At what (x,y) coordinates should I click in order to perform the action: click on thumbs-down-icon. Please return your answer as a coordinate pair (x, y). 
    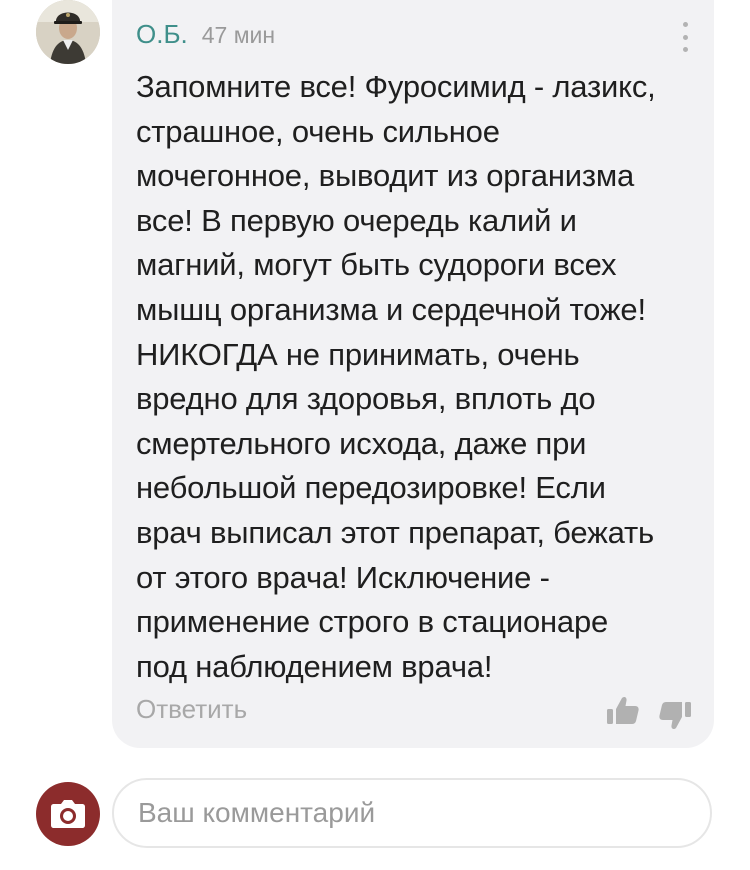
    Looking at the image, I should click on (675, 717).